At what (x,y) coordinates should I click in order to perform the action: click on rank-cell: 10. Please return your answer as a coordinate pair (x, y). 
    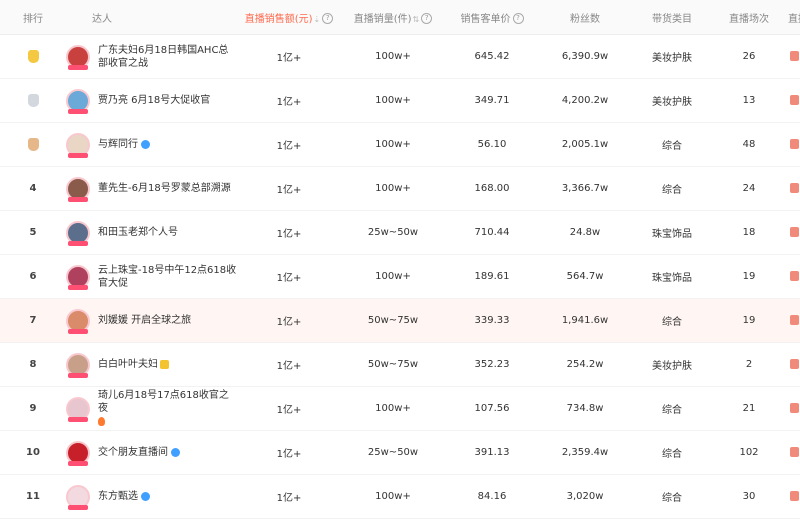
    Looking at the image, I should click on (33, 452).